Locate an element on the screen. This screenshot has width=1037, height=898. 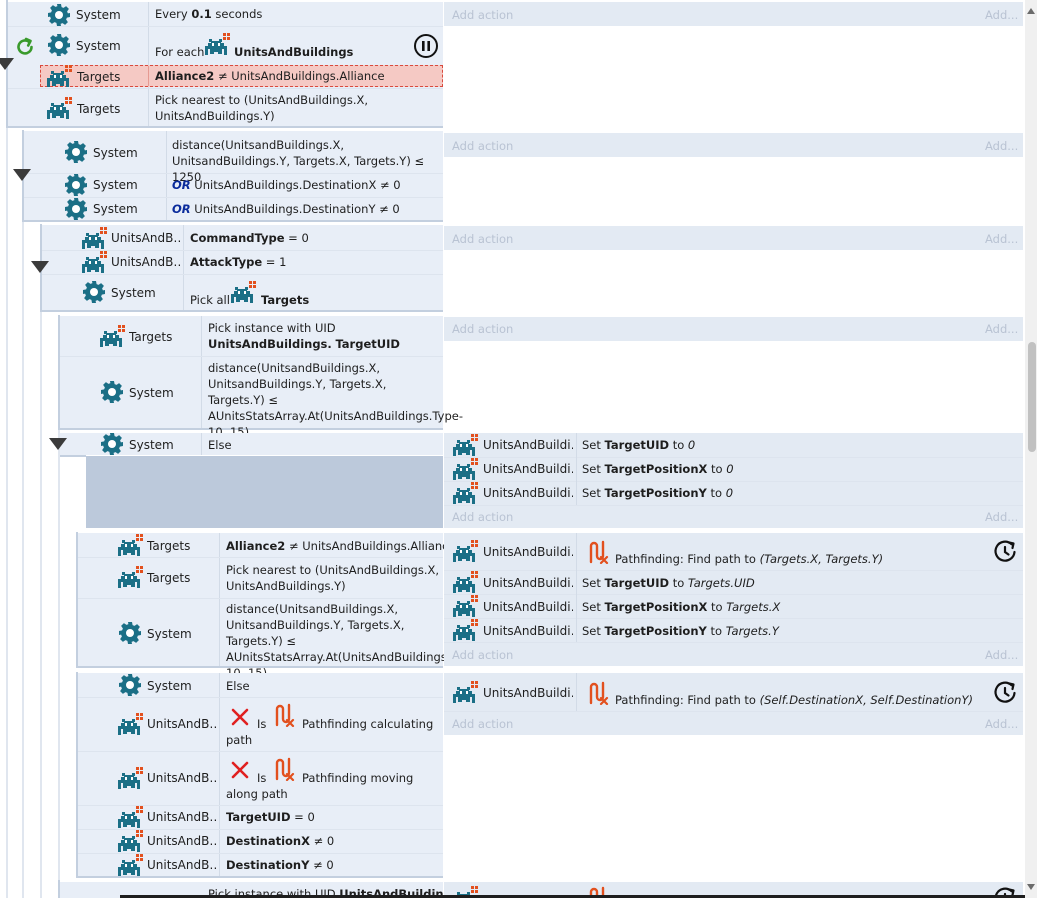
pause-icon is located at coordinates (426, 46).